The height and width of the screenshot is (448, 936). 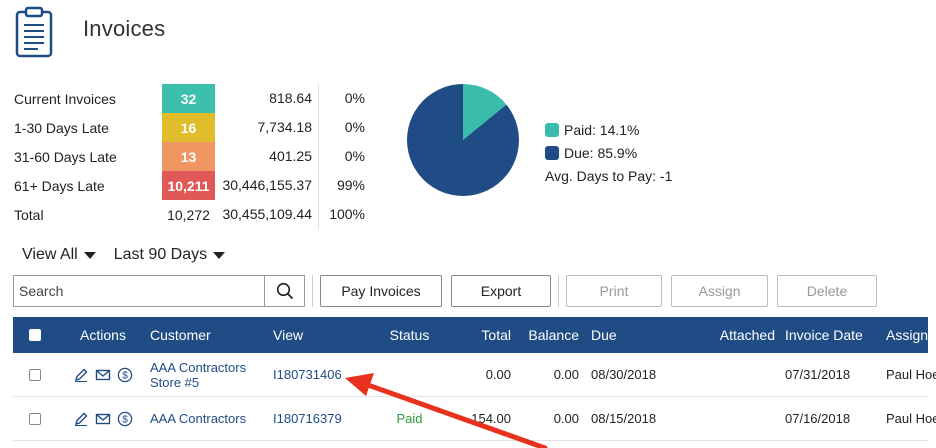 What do you see at coordinates (552, 152) in the screenshot?
I see `legend-swatch-due` at bounding box center [552, 152].